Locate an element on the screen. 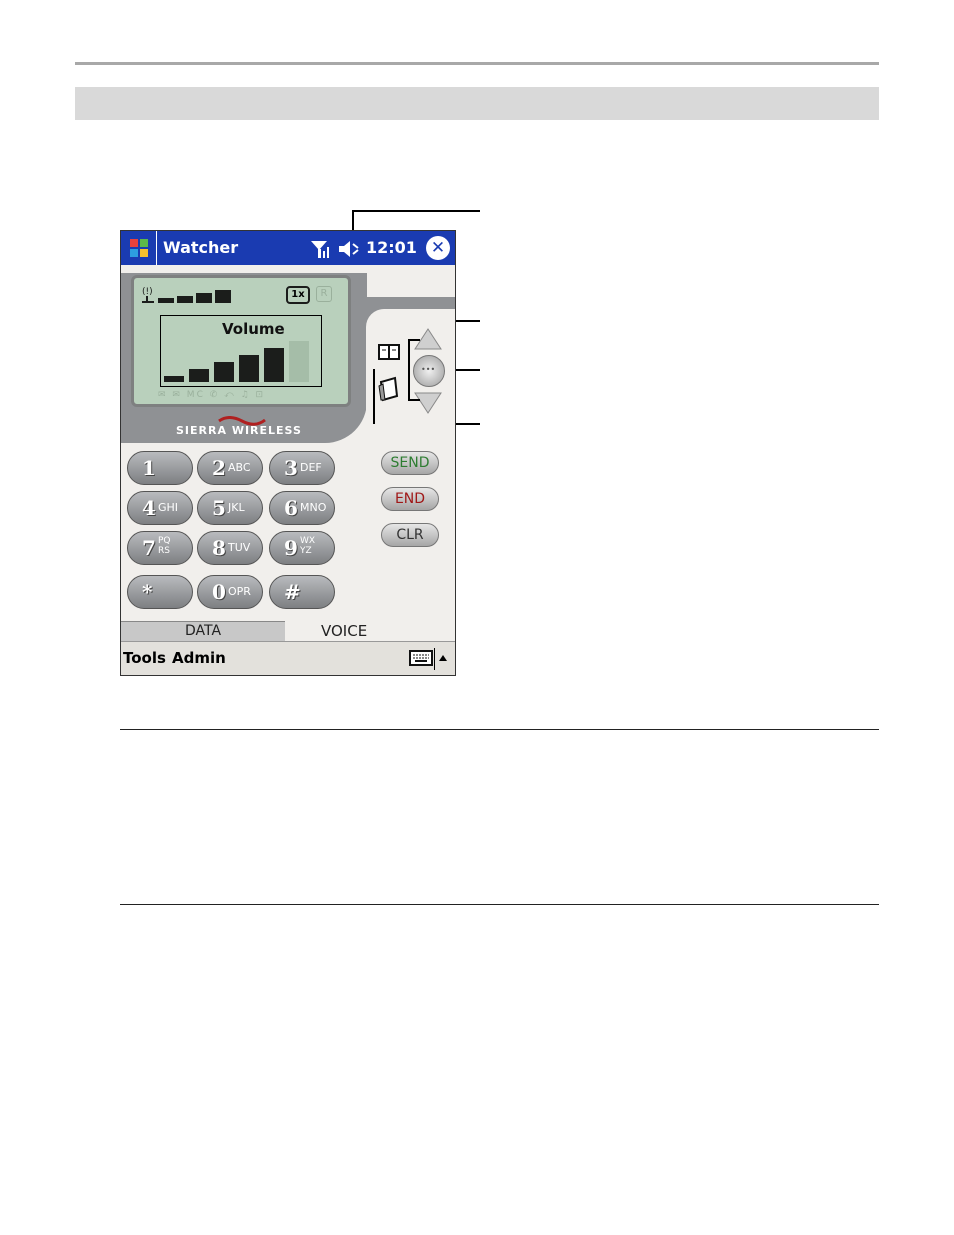  start-button is located at coordinates (139, 248).